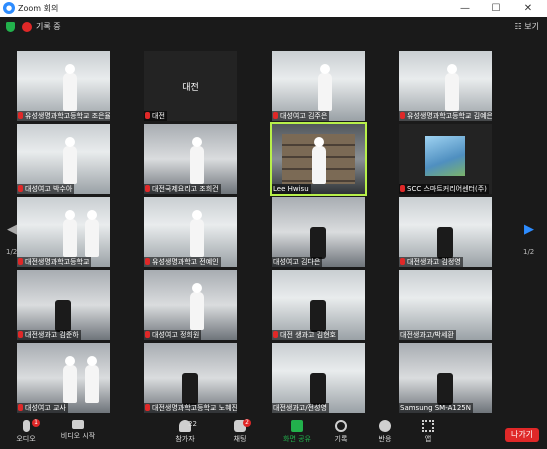  I want to click on participant-name: 유성생명과학고등학교 조은율, so click(67, 116).